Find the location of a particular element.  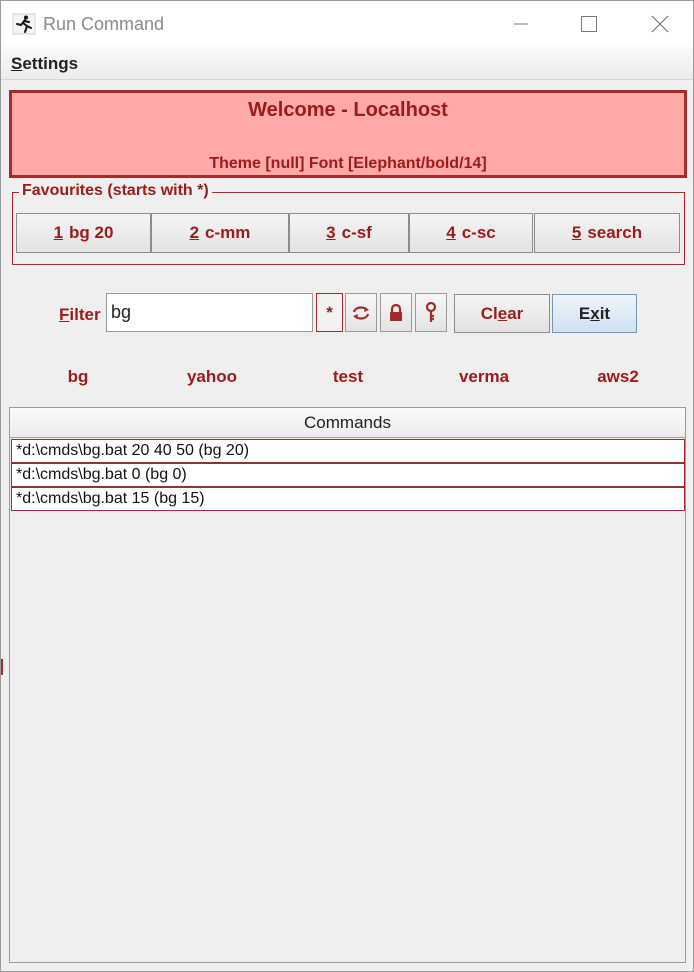

favourite-number: 4 is located at coordinates (451, 232).